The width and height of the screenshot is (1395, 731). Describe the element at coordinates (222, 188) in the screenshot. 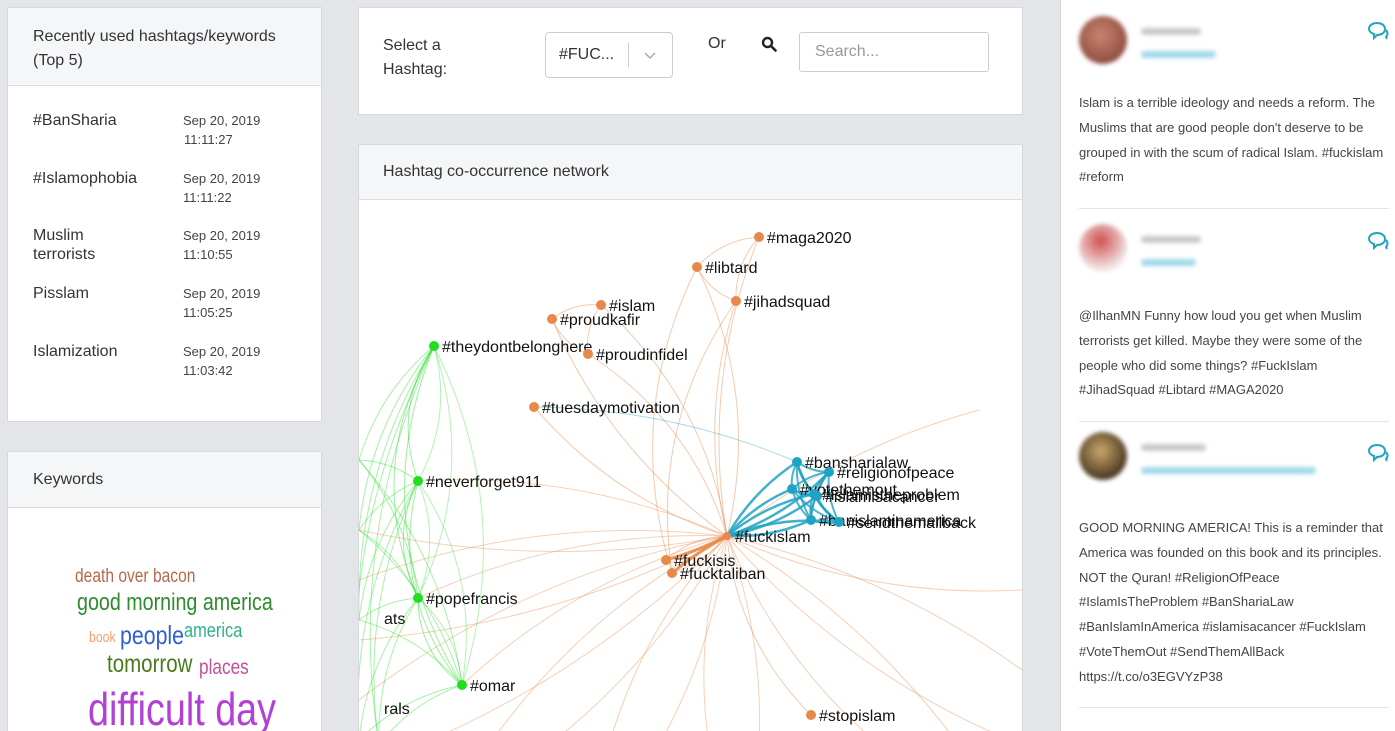

I see `recent-item-timestamp: Sep 20, 2019 11:11:22` at that location.